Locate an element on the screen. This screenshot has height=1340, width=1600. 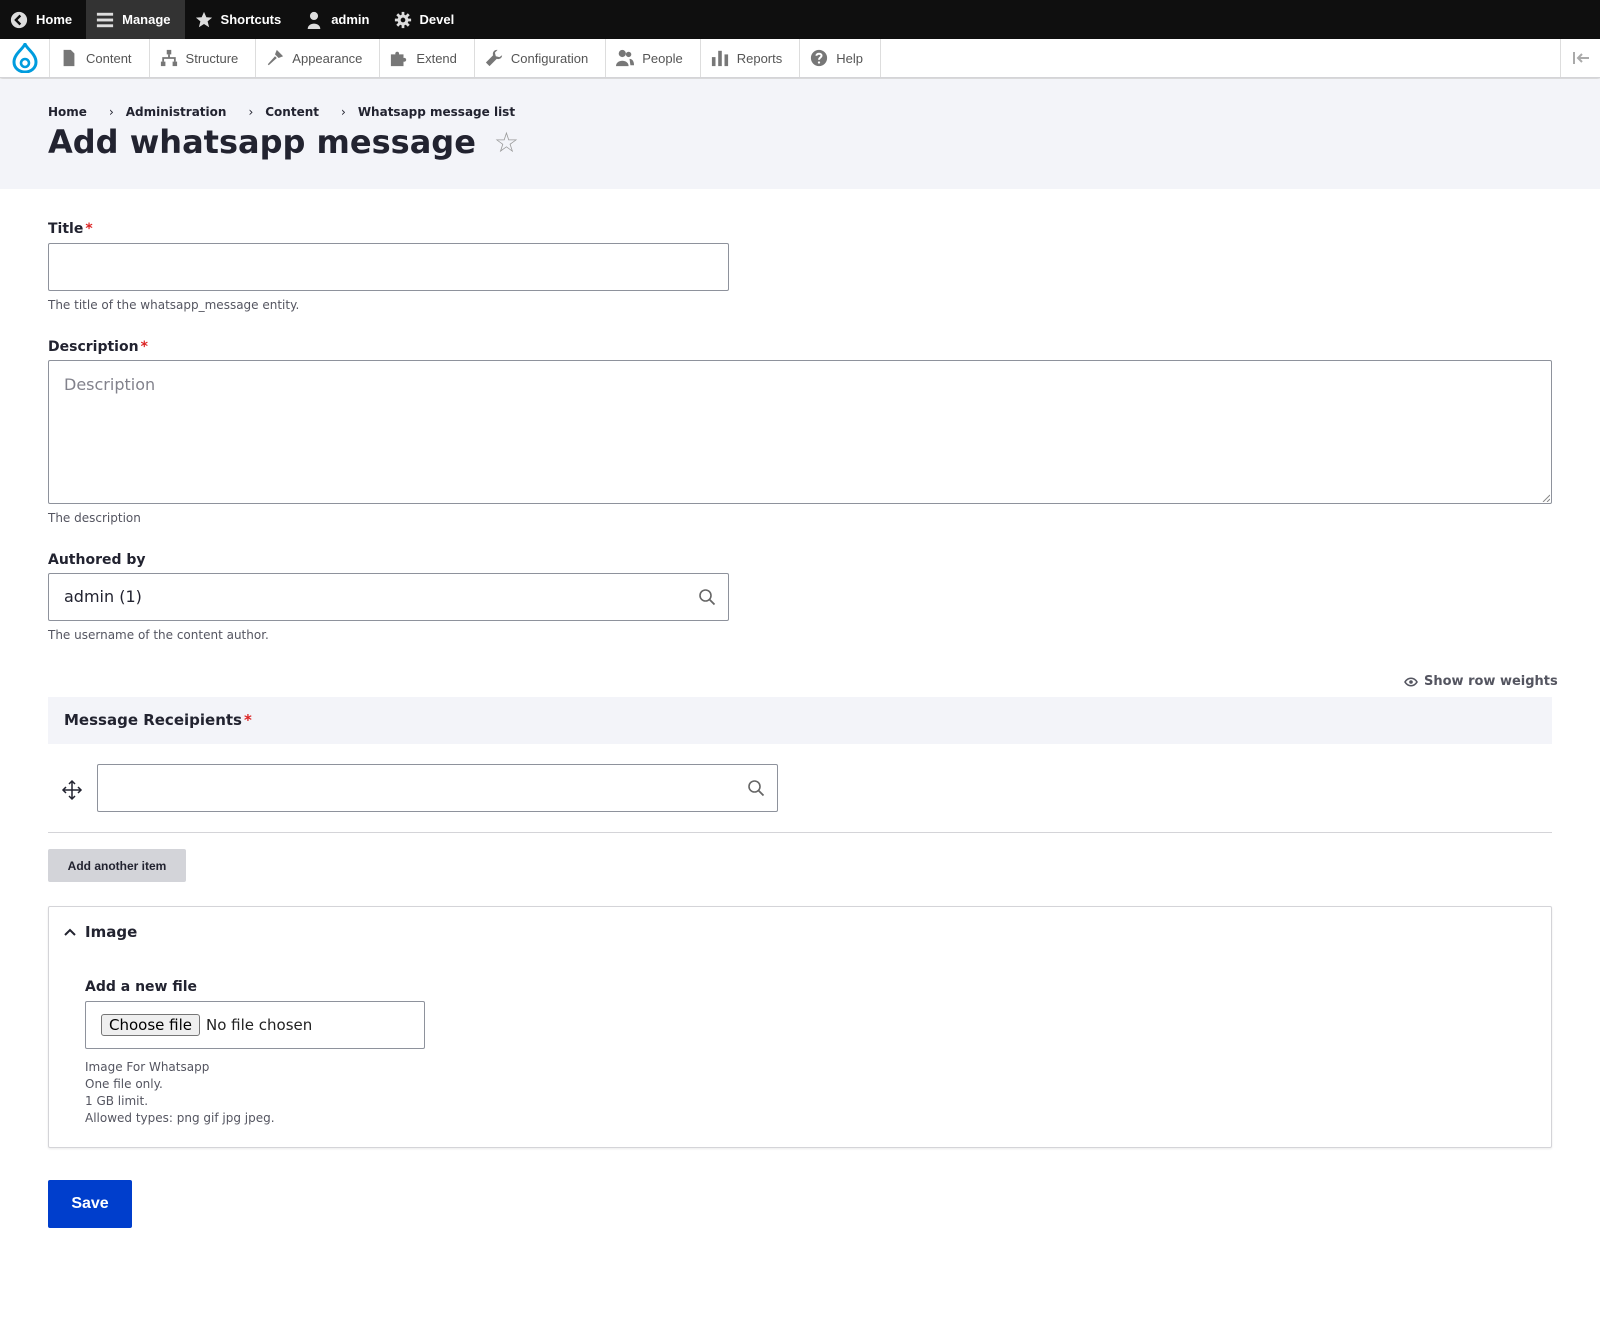
file-label: Add a new file is located at coordinates (141, 987).